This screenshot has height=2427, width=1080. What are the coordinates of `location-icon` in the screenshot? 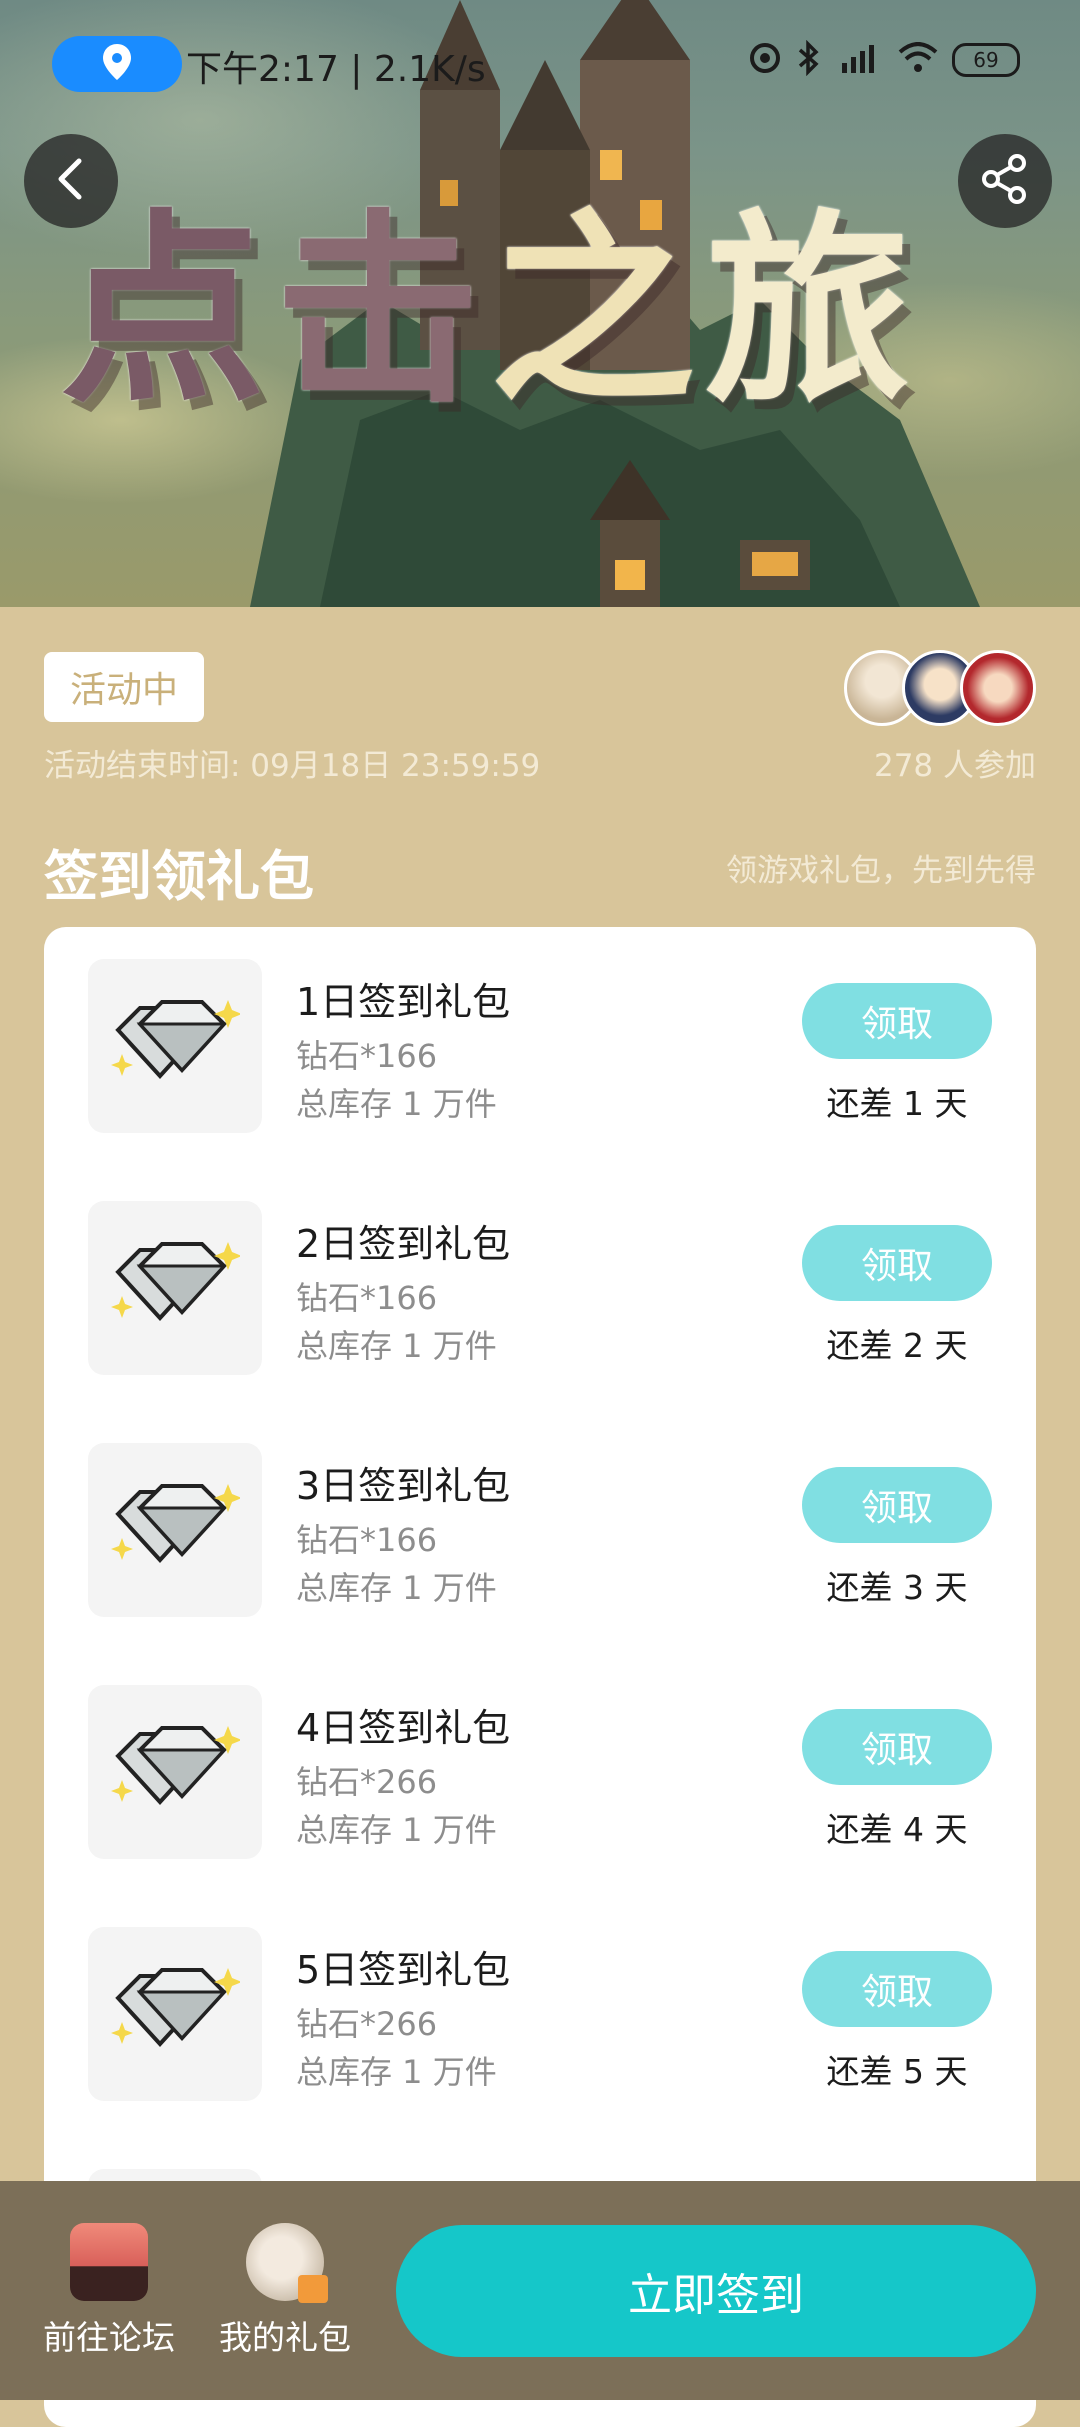 It's located at (117, 64).